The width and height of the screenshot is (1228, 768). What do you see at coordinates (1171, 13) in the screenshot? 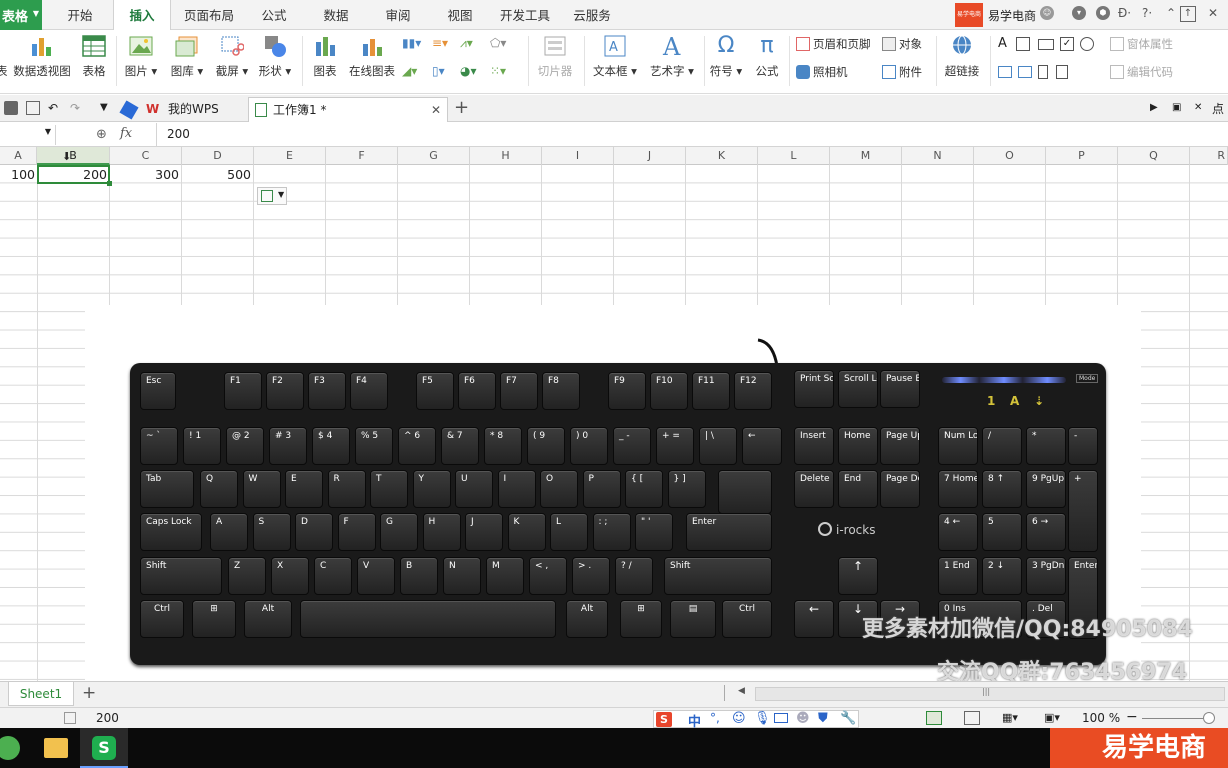
I see `minimize-ribbon-icon: ⌃` at bounding box center [1171, 13].